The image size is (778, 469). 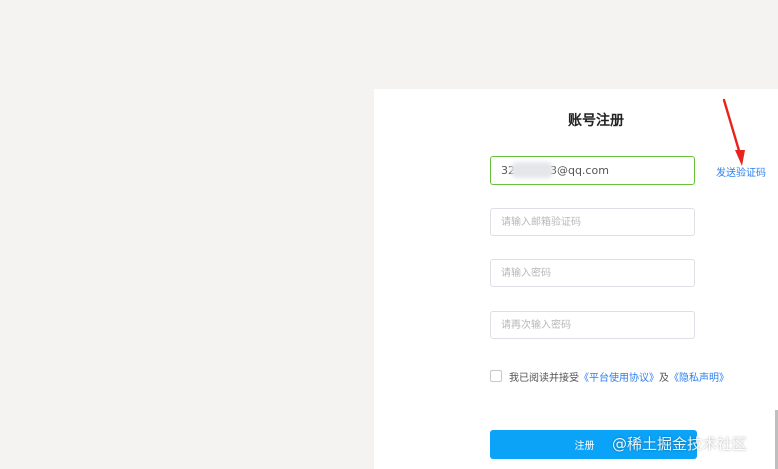 What do you see at coordinates (596, 121) in the screenshot?
I see `page-title: 账号注册` at bounding box center [596, 121].